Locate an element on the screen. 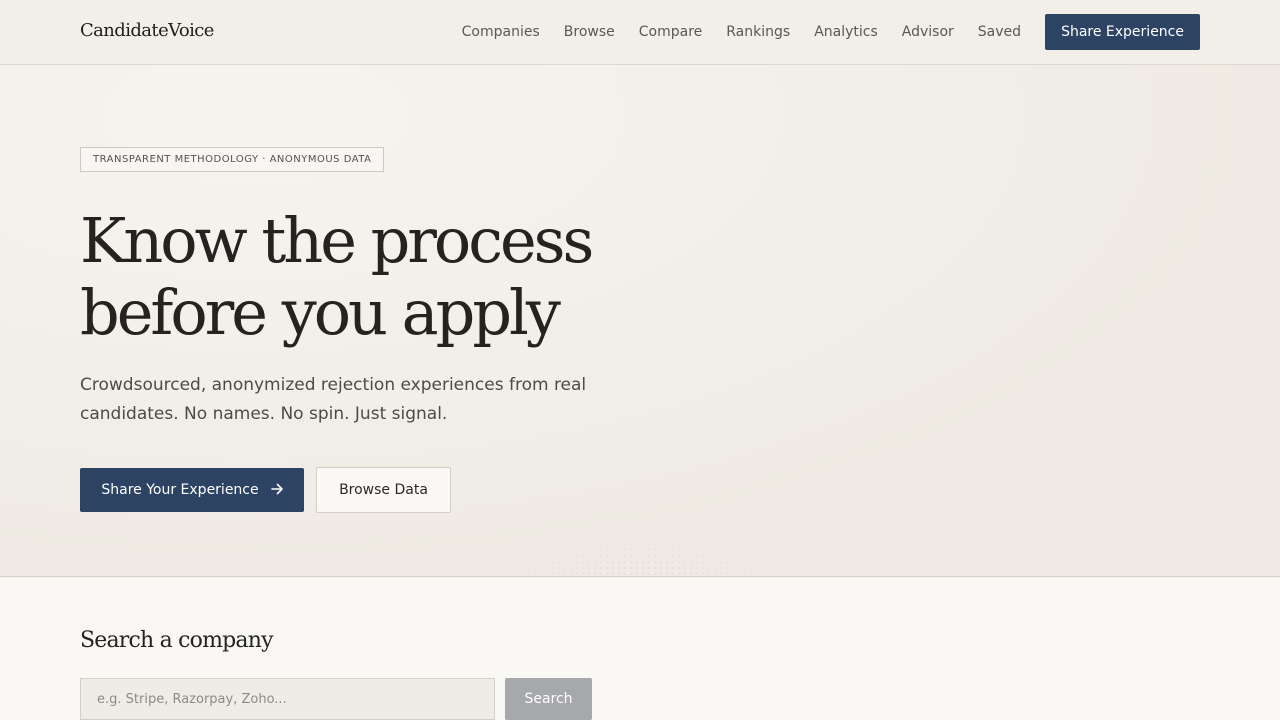 The height and width of the screenshot is (720, 1280). nav-link-companies: Companies is located at coordinates (501, 32).